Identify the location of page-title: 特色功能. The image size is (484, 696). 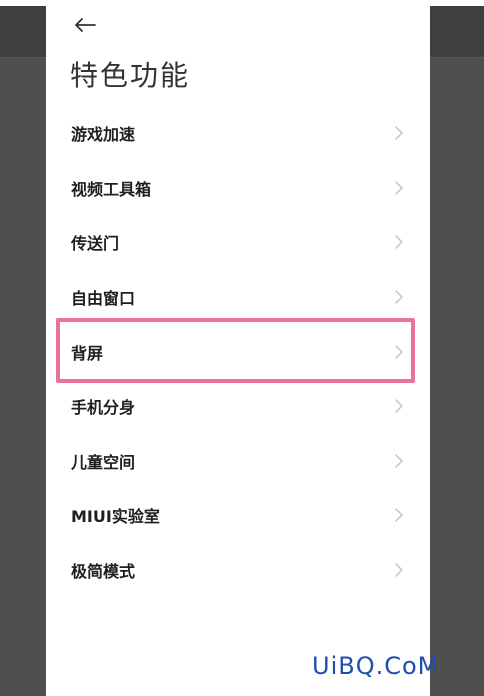
(130, 75).